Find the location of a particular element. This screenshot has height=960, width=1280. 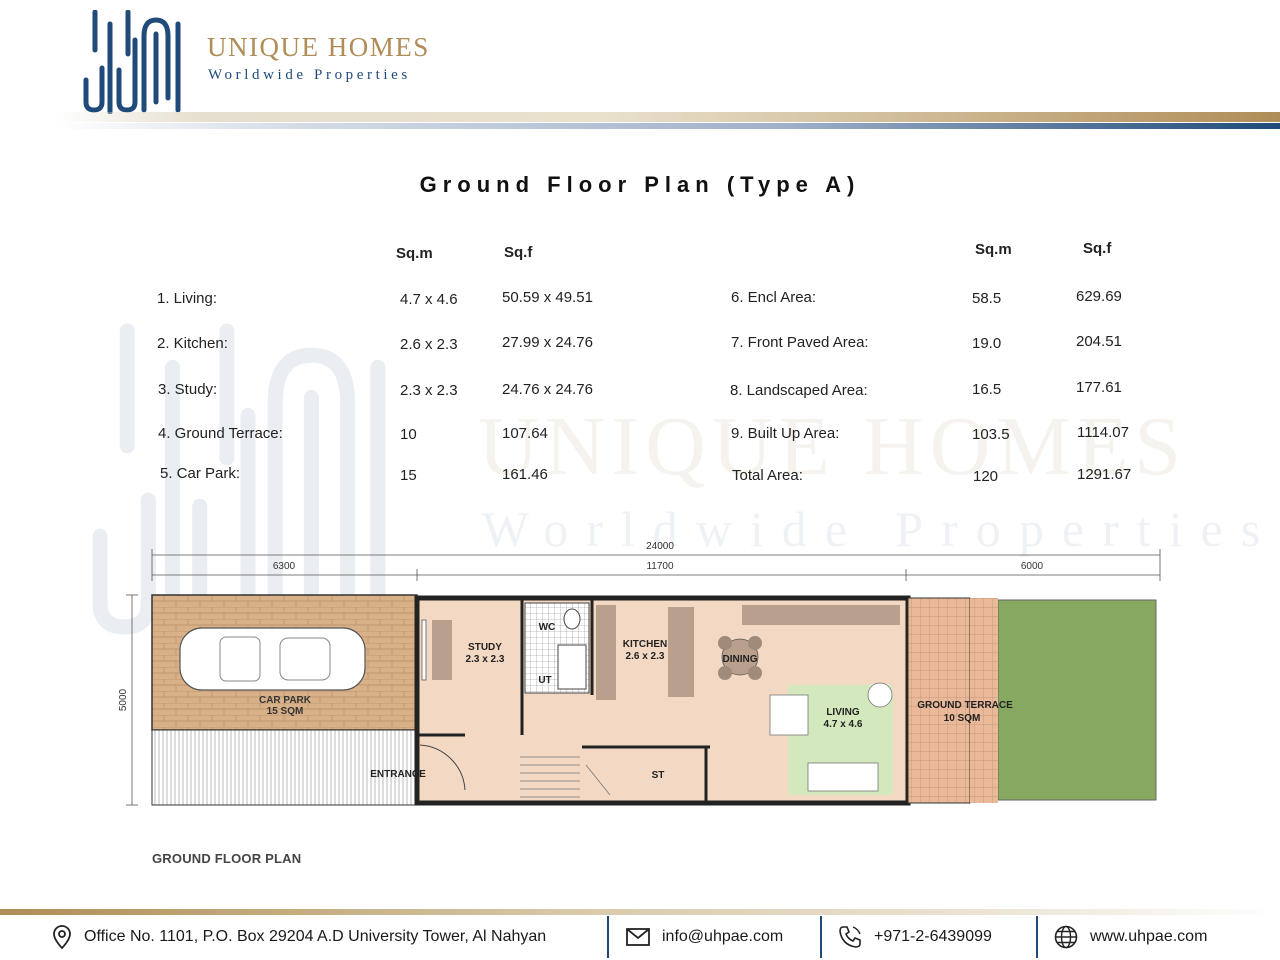

logo-mark-icon is located at coordinates (132, 62).